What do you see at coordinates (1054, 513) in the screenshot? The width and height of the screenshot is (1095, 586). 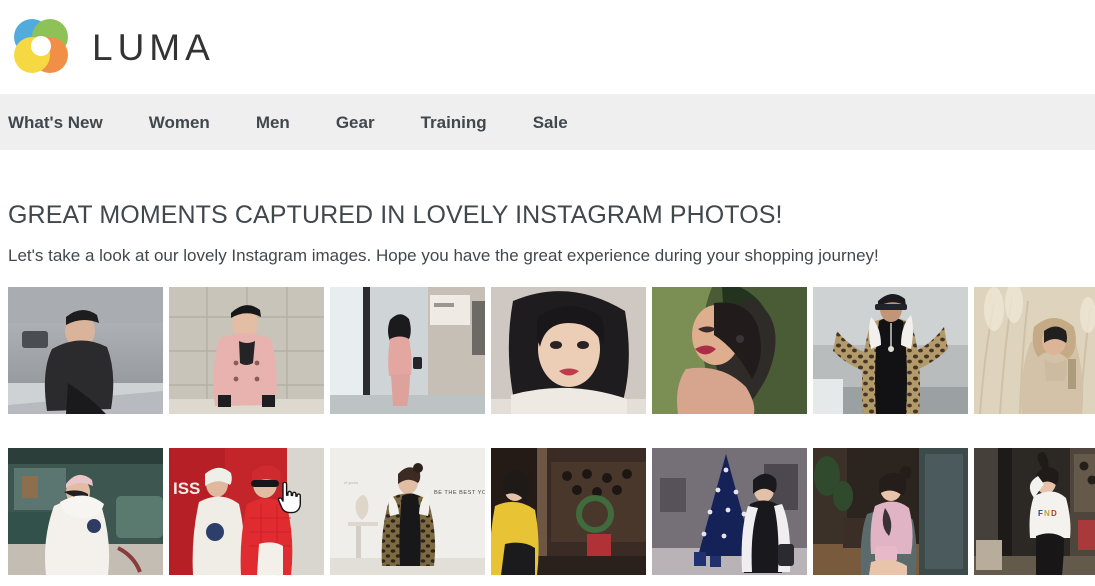 I see `svg-text: D` at bounding box center [1054, 513].